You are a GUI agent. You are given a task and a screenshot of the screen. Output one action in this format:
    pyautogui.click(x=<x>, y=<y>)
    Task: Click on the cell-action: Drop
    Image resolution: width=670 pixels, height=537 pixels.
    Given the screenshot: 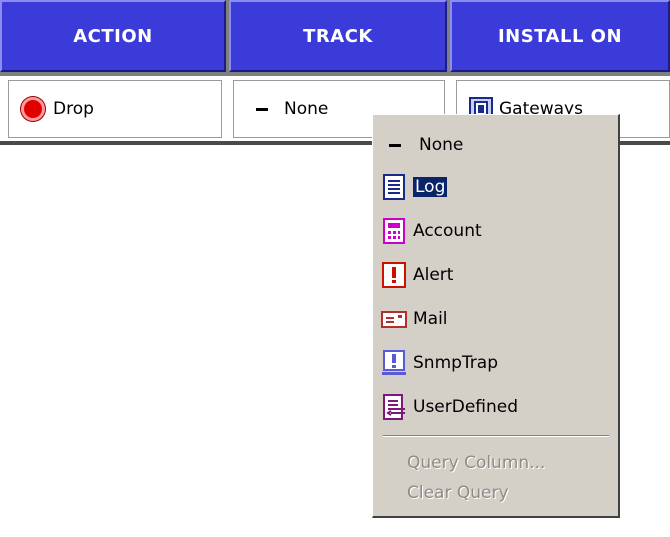 What is the action you would take?
    pyautogui.click(x=115, y=109)
    